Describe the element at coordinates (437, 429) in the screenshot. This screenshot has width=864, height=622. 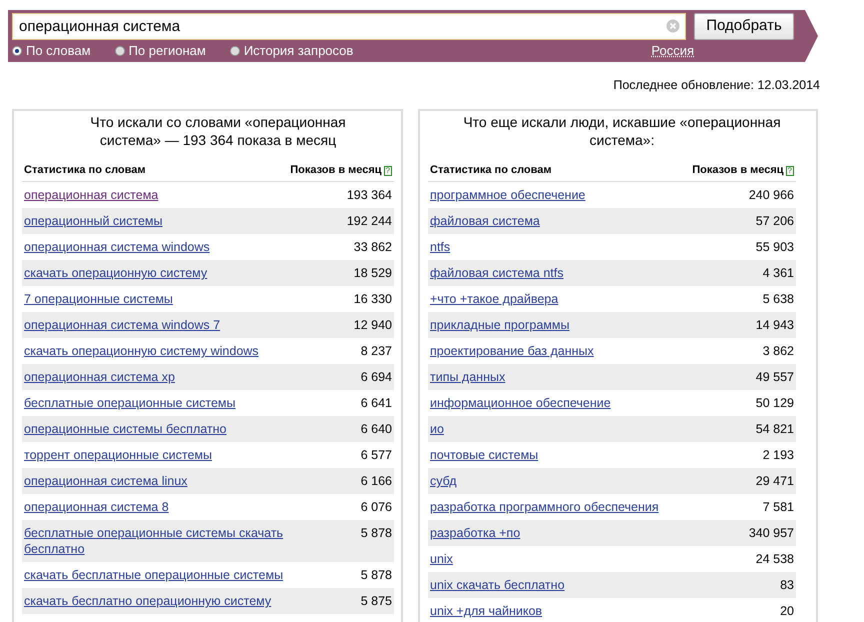
I see `keyword-link: ио` at that location.